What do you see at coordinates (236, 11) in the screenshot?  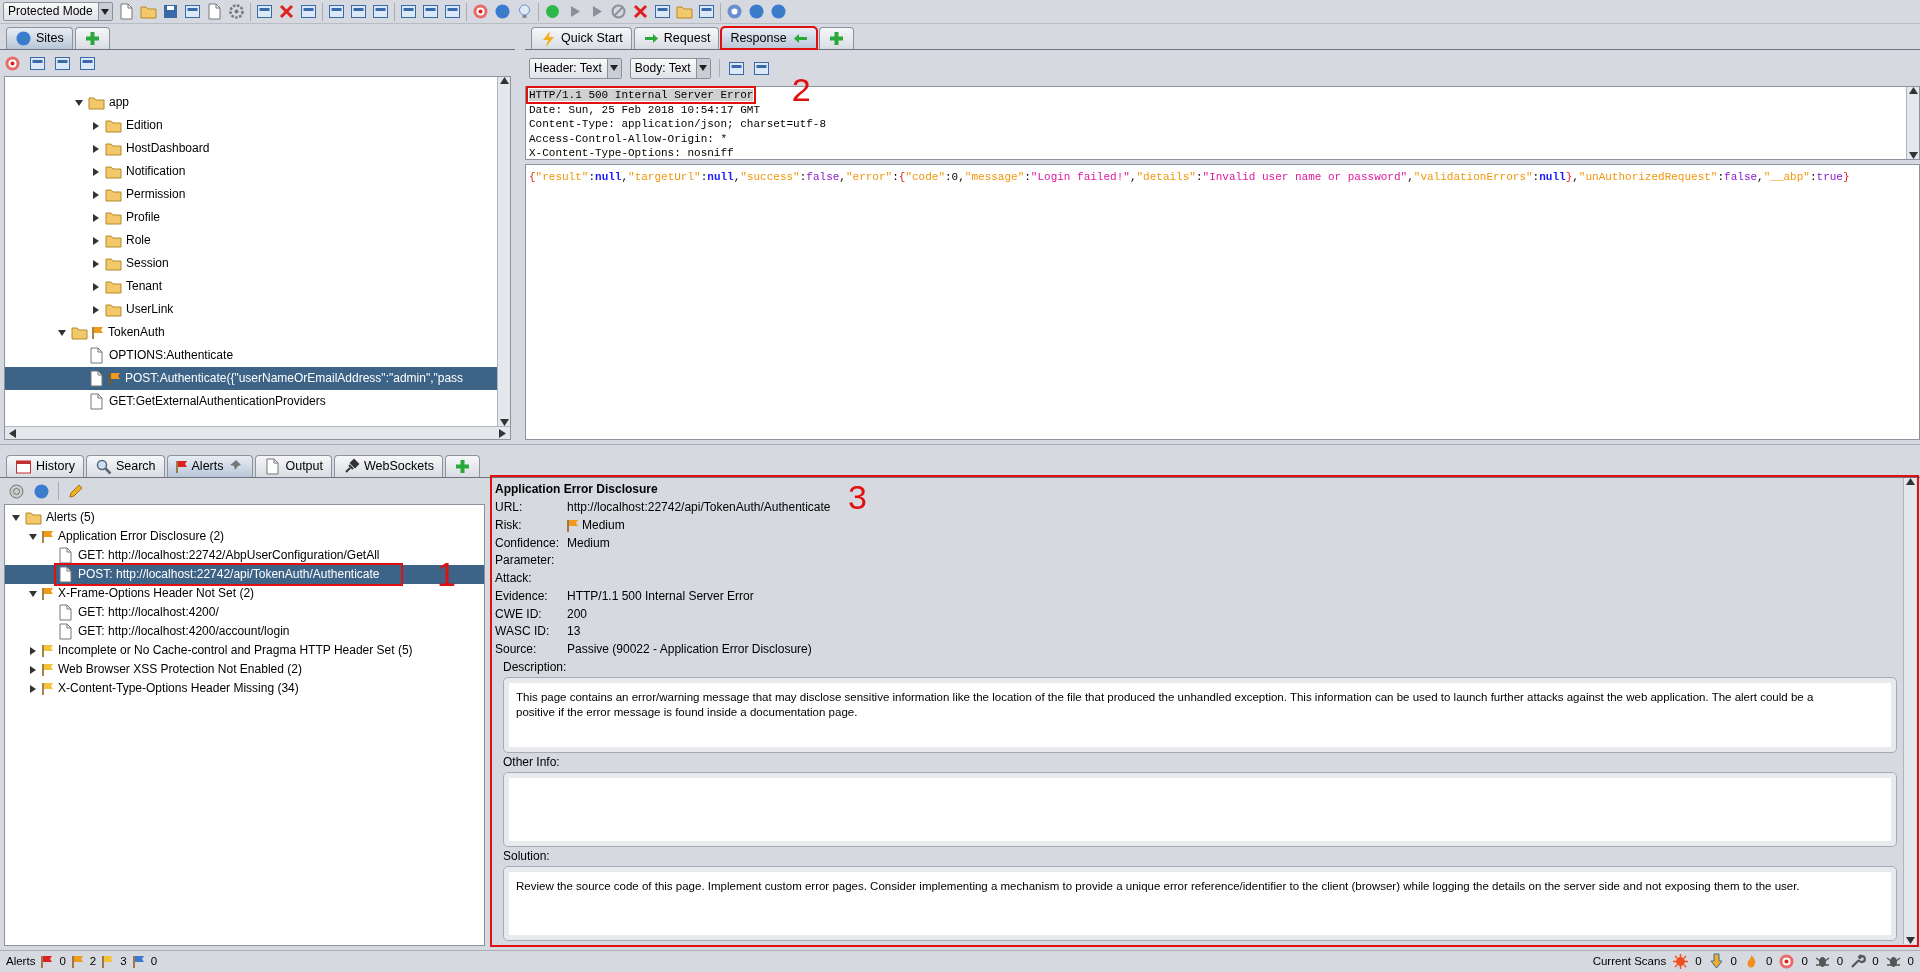 I see `settings-icon` at bounding box center [236, 11].